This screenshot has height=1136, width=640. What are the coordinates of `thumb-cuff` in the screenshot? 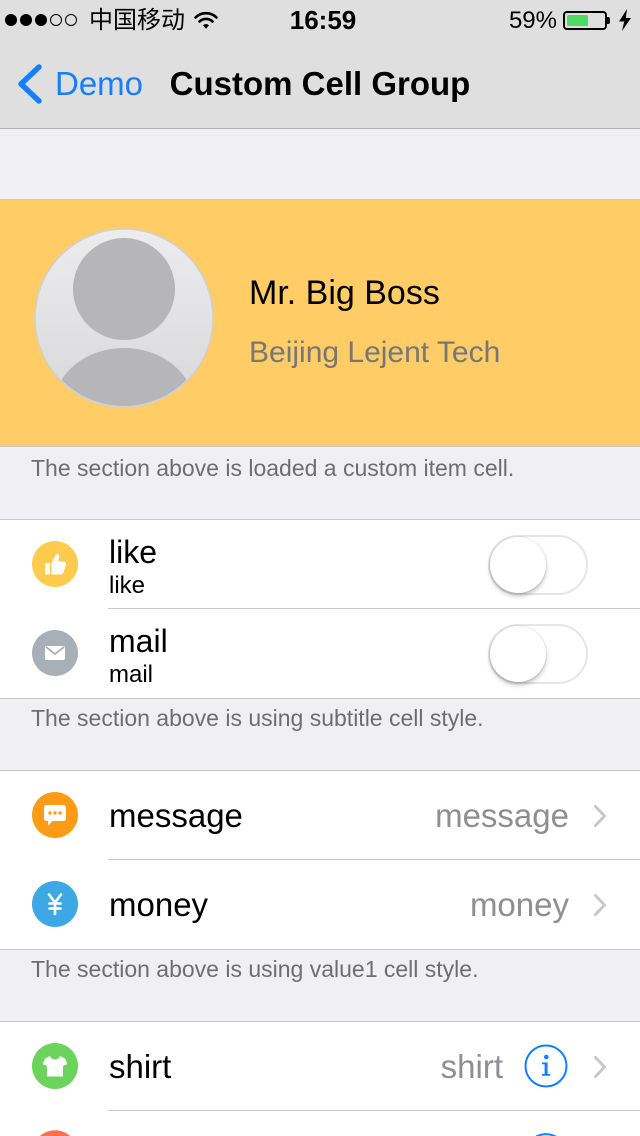 It's located at (47, 569).